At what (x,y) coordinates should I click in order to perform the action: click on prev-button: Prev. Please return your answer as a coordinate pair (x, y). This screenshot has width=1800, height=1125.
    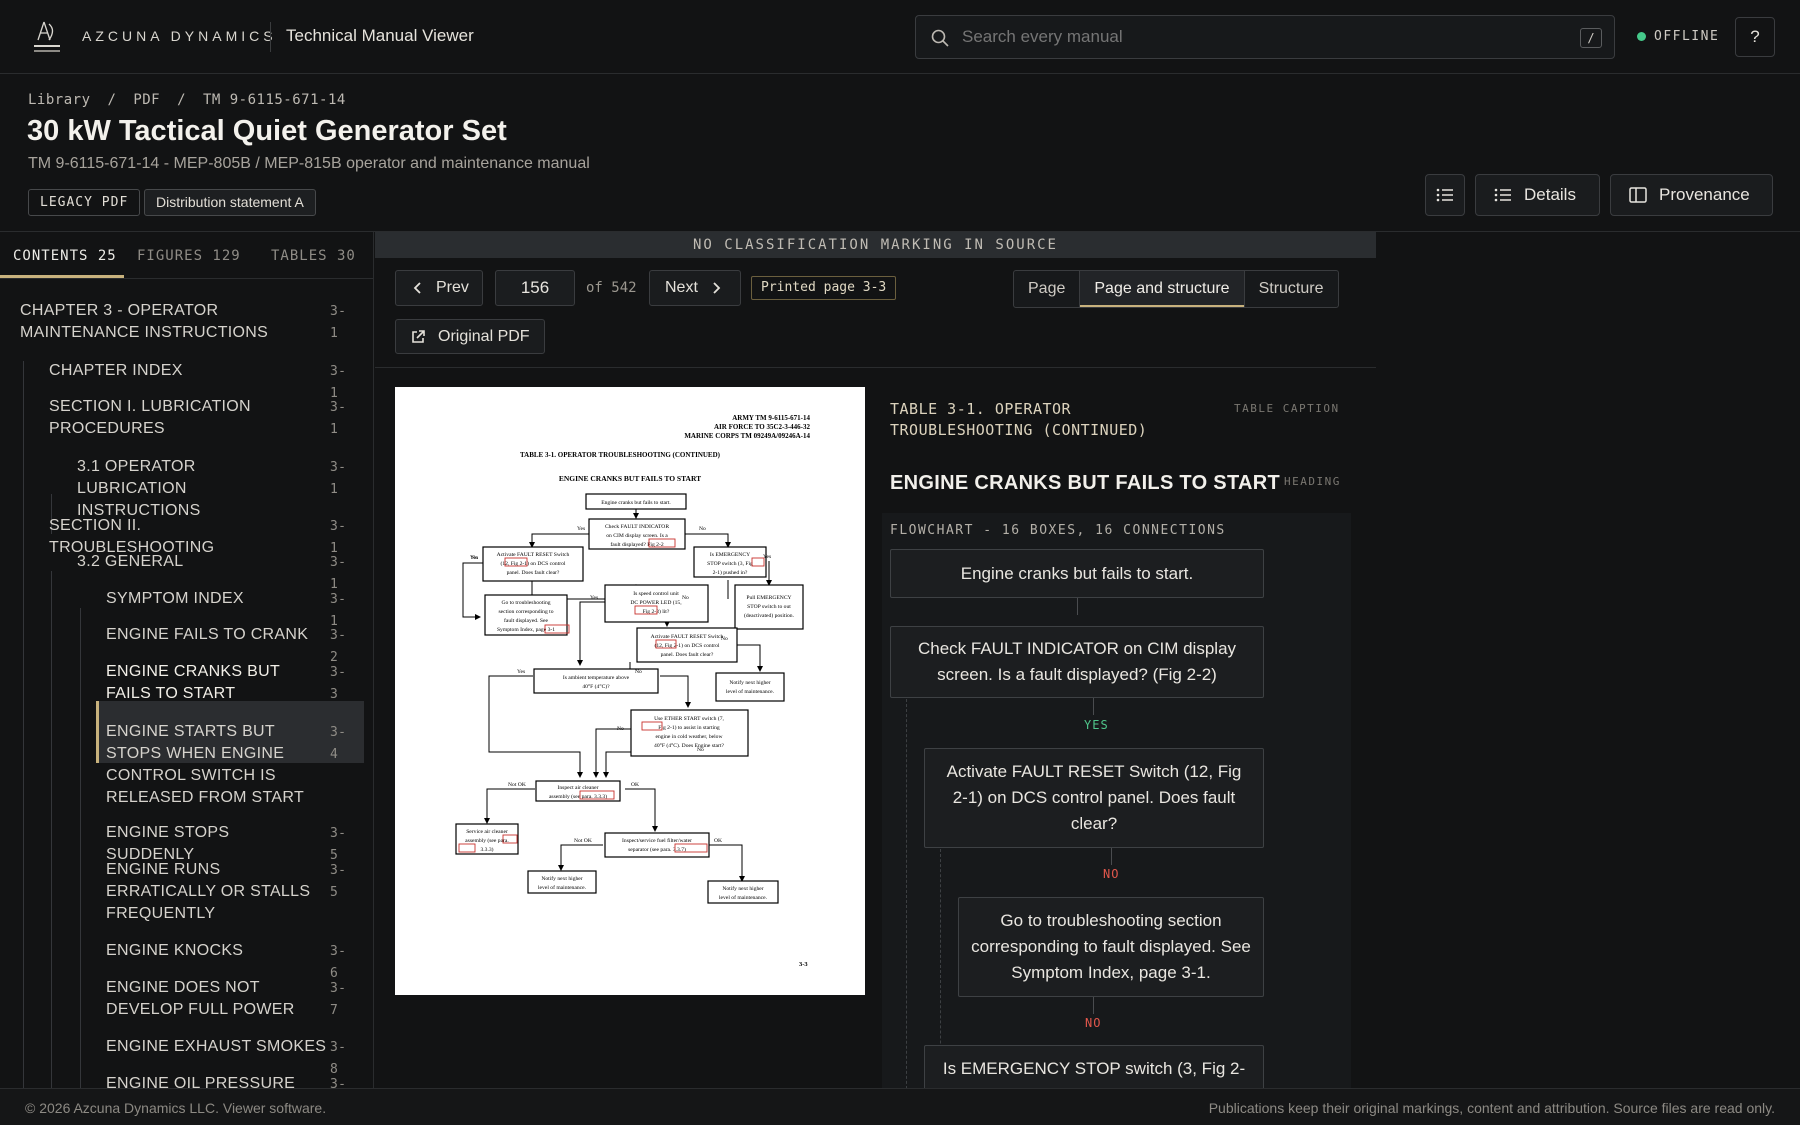
    Looking at the image, I should click on (439, 288).